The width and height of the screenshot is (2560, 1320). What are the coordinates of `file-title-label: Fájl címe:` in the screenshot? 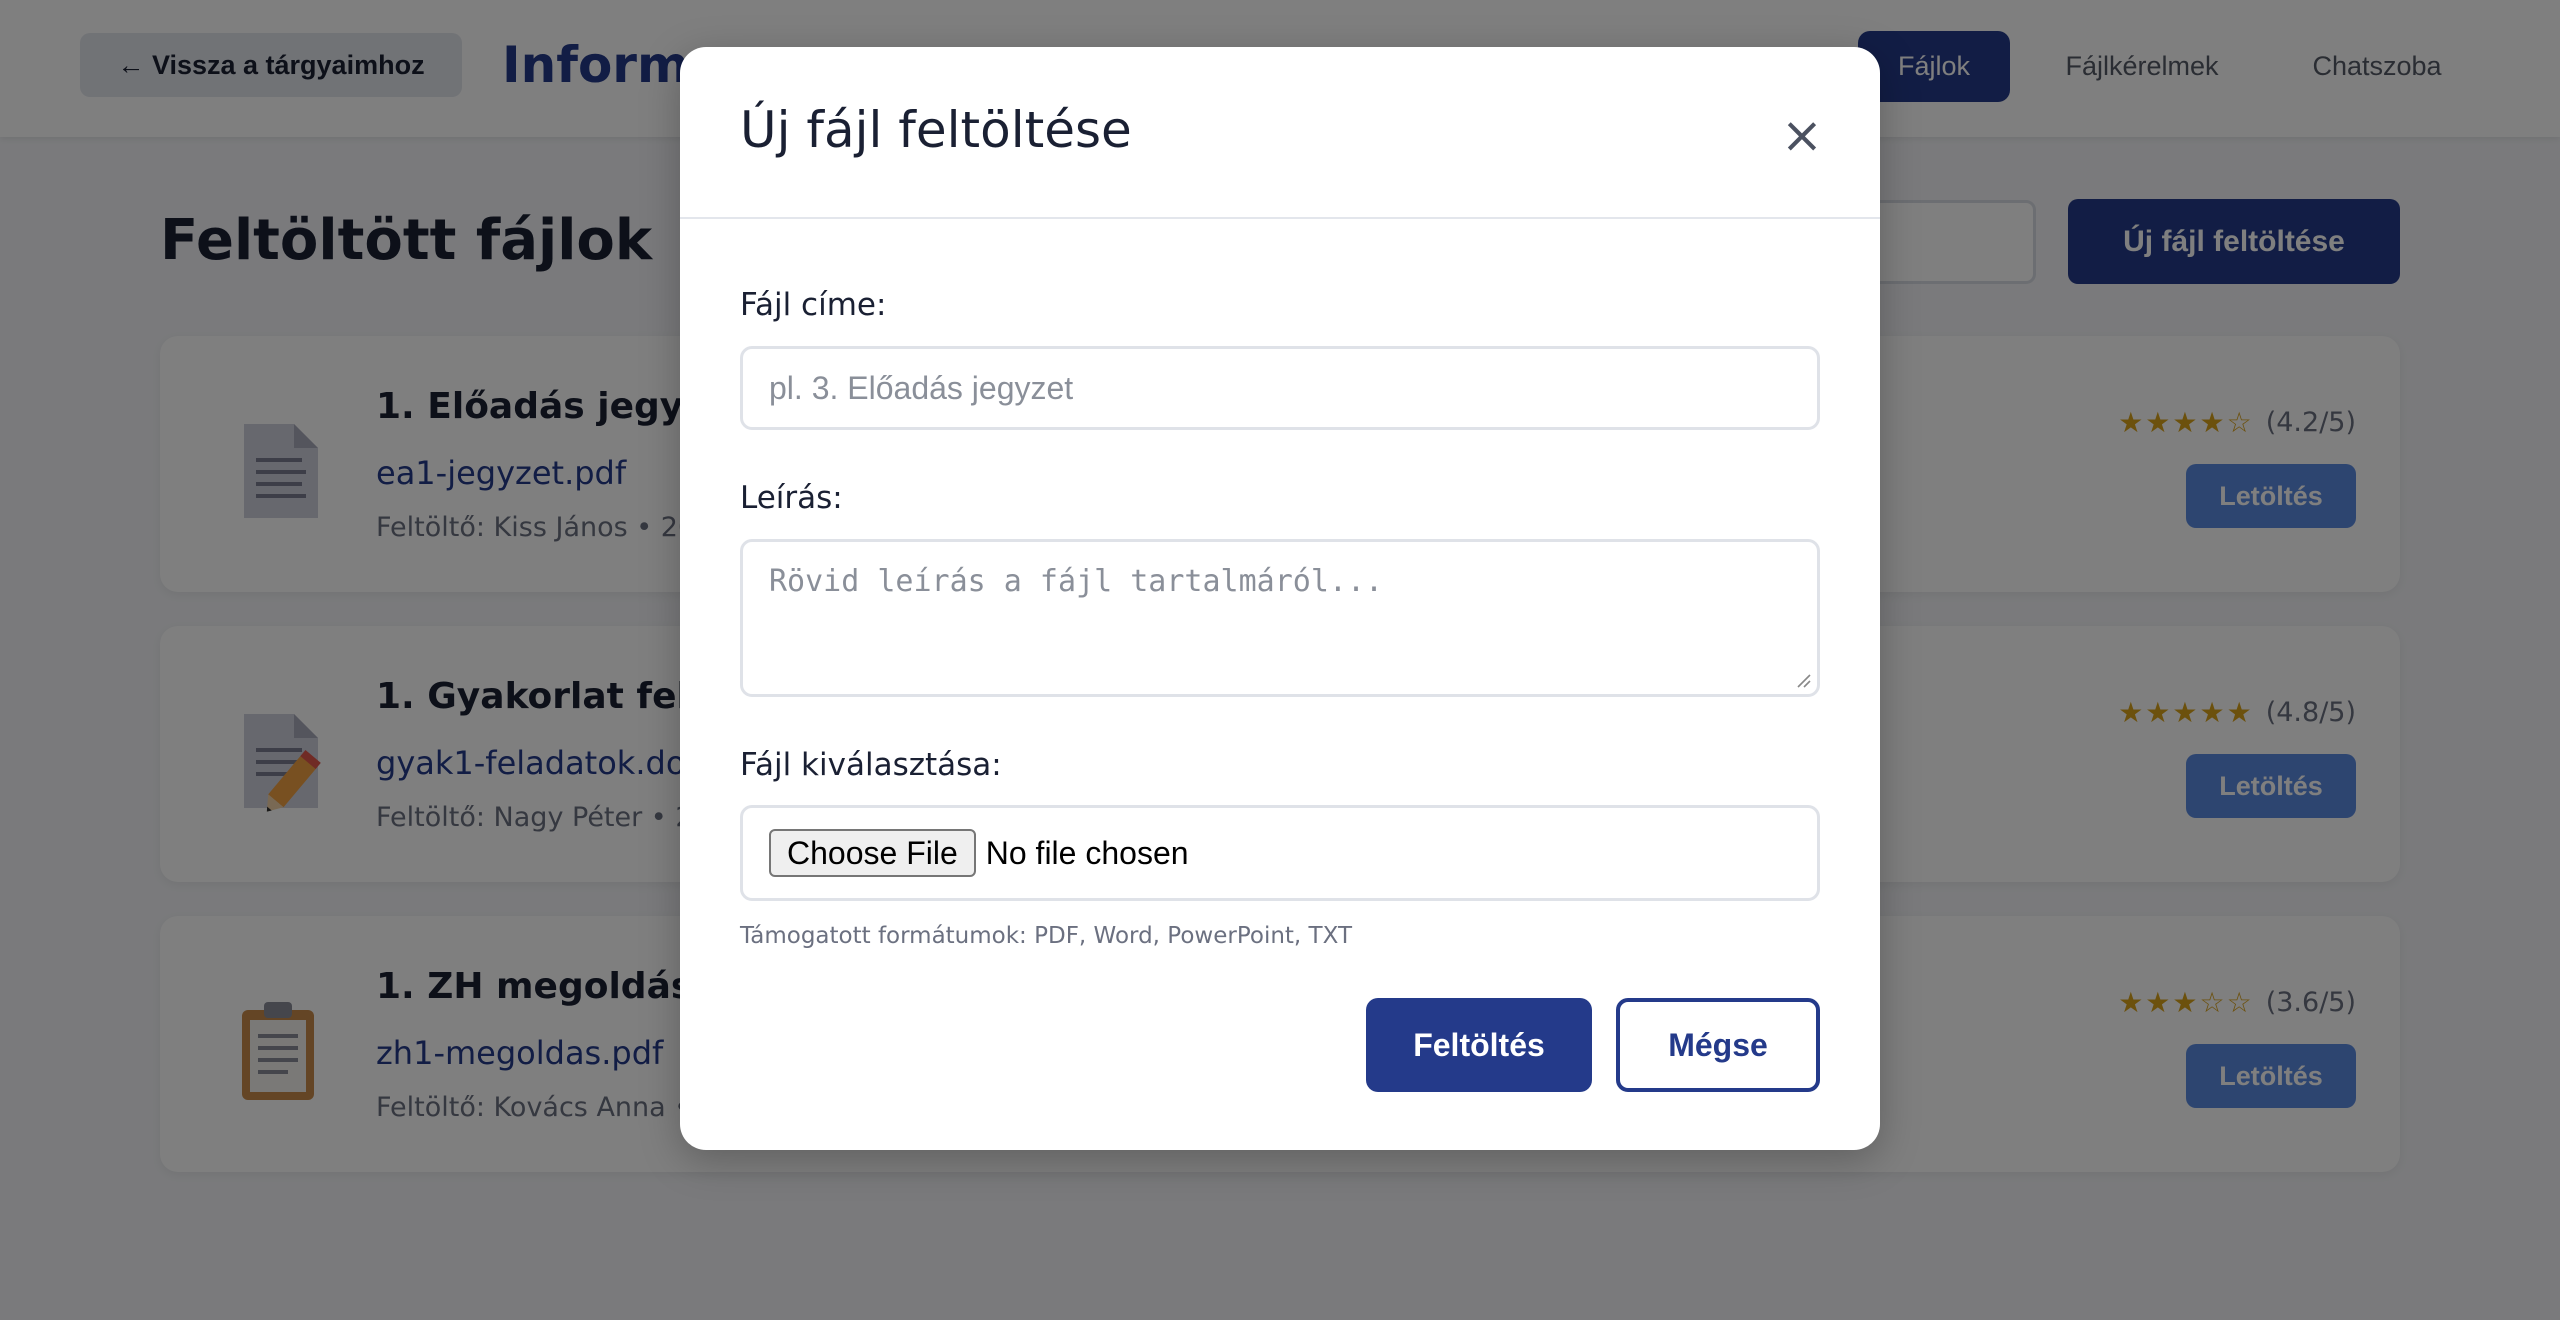 It's located at (813, 305).